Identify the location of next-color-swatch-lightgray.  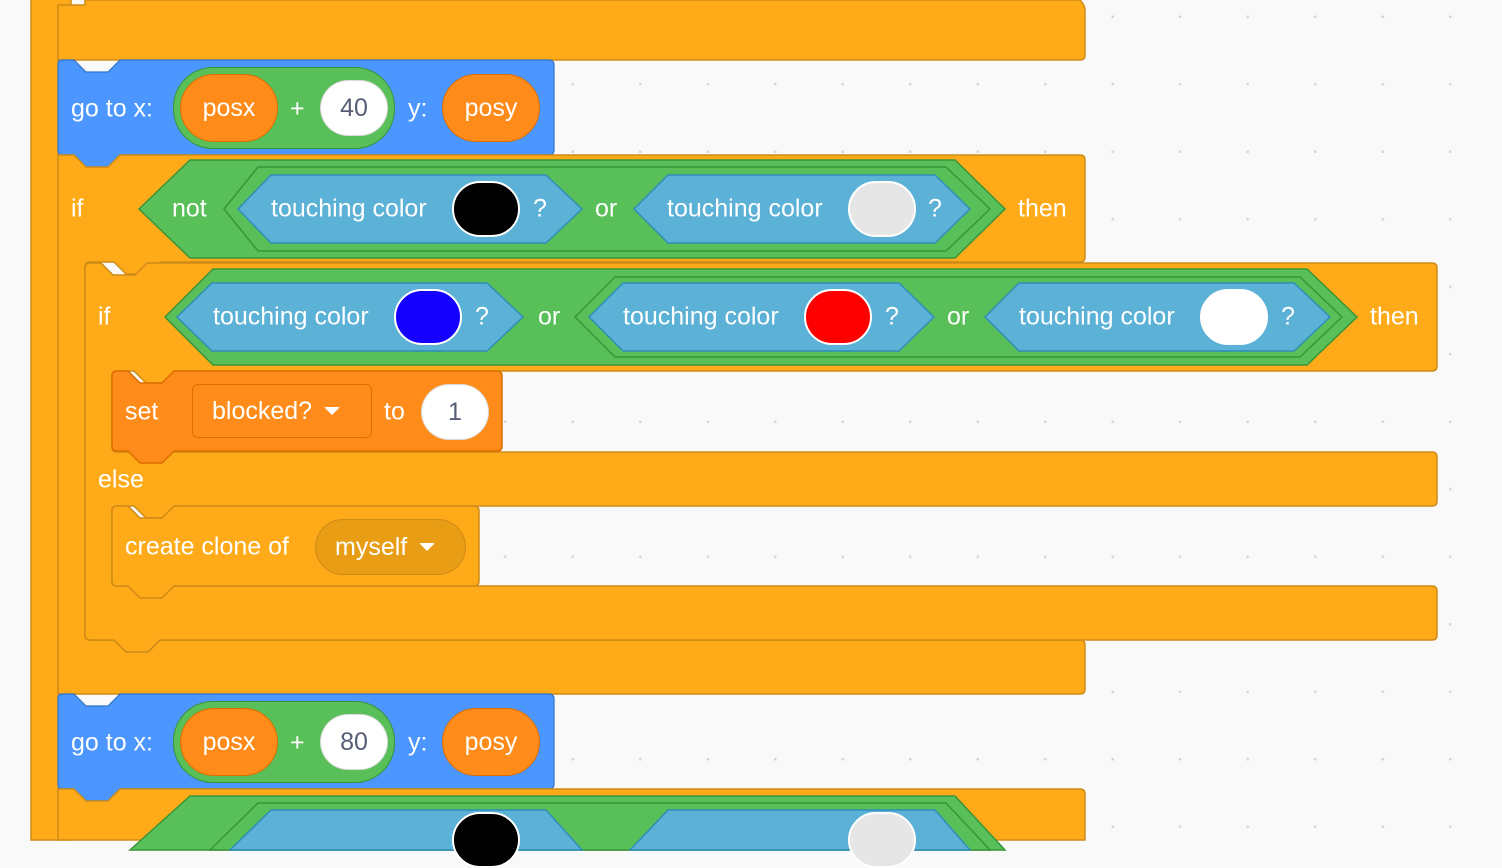
(882, 840).